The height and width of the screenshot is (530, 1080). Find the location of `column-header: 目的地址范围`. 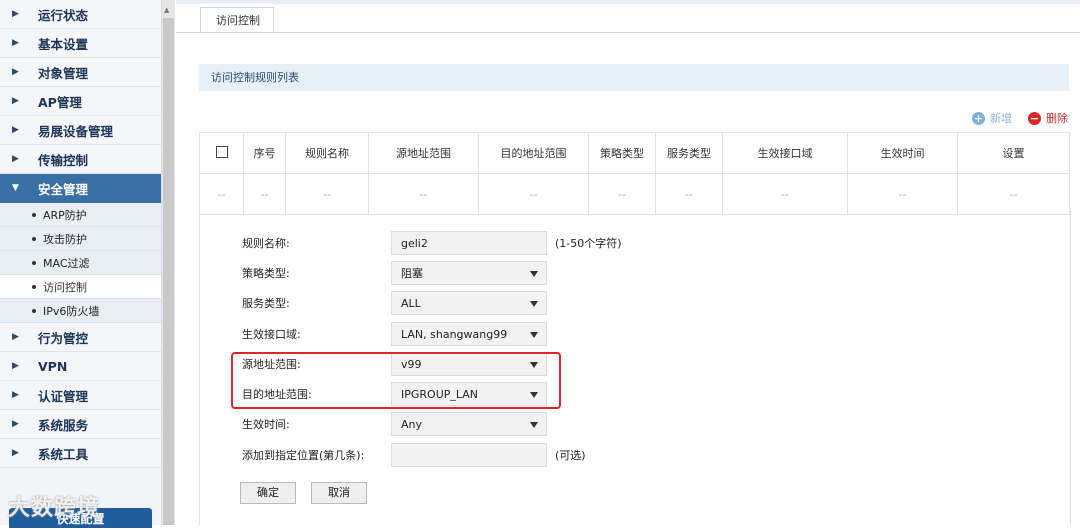

column-header: 目的地址范围 is located at coordinates (533, 153).